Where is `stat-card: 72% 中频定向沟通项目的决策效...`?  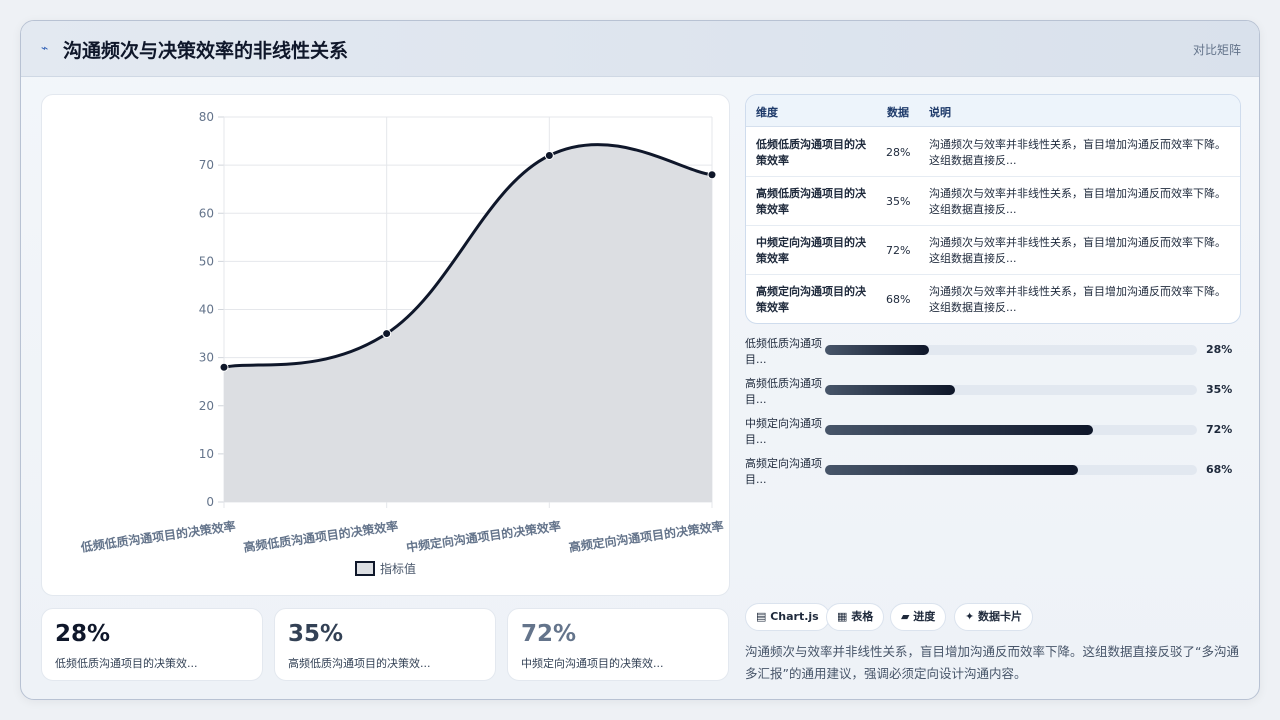 stat-card: 72% 中频定向沟通项目的决策效... is located at coordinates (618, 644).